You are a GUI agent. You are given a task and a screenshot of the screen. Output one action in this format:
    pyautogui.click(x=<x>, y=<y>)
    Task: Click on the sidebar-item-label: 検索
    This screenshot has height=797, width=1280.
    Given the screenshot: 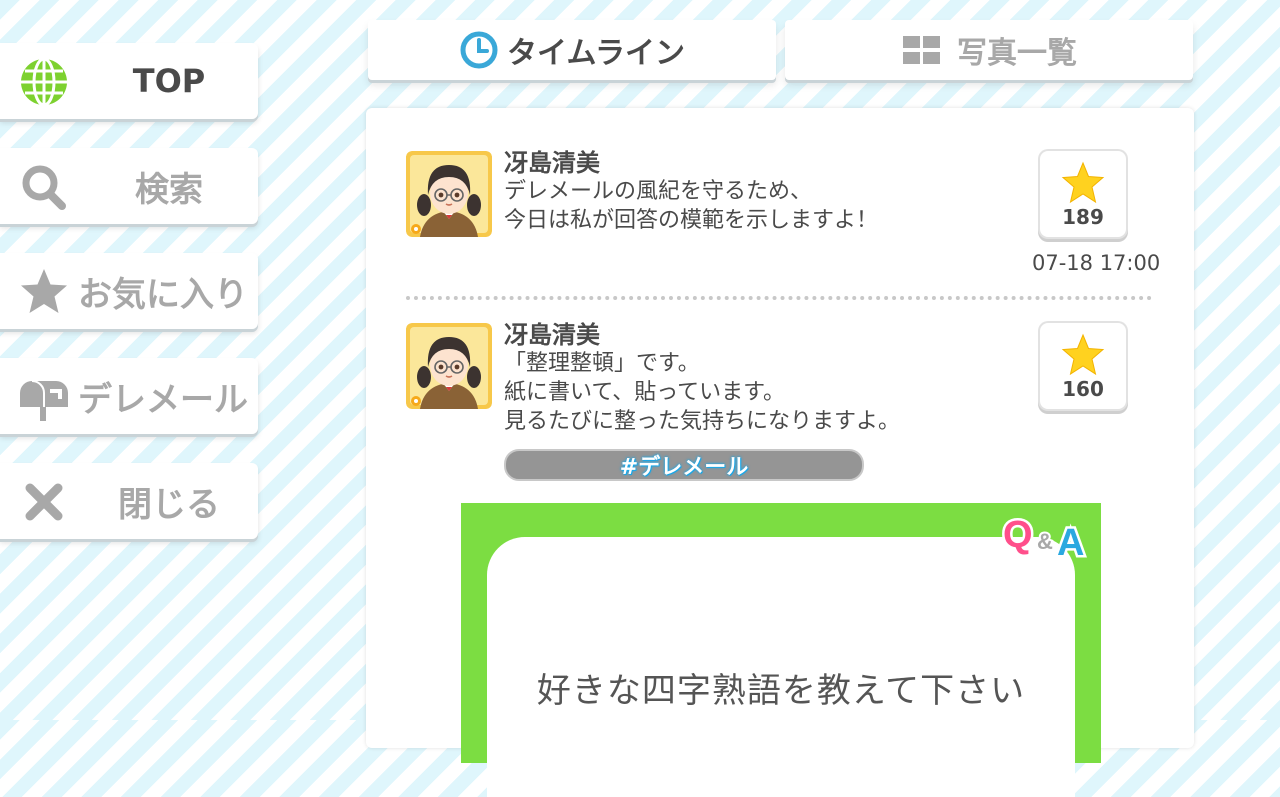 What is the action you would take?
    pyautogui.click(x=169, y=189)
    